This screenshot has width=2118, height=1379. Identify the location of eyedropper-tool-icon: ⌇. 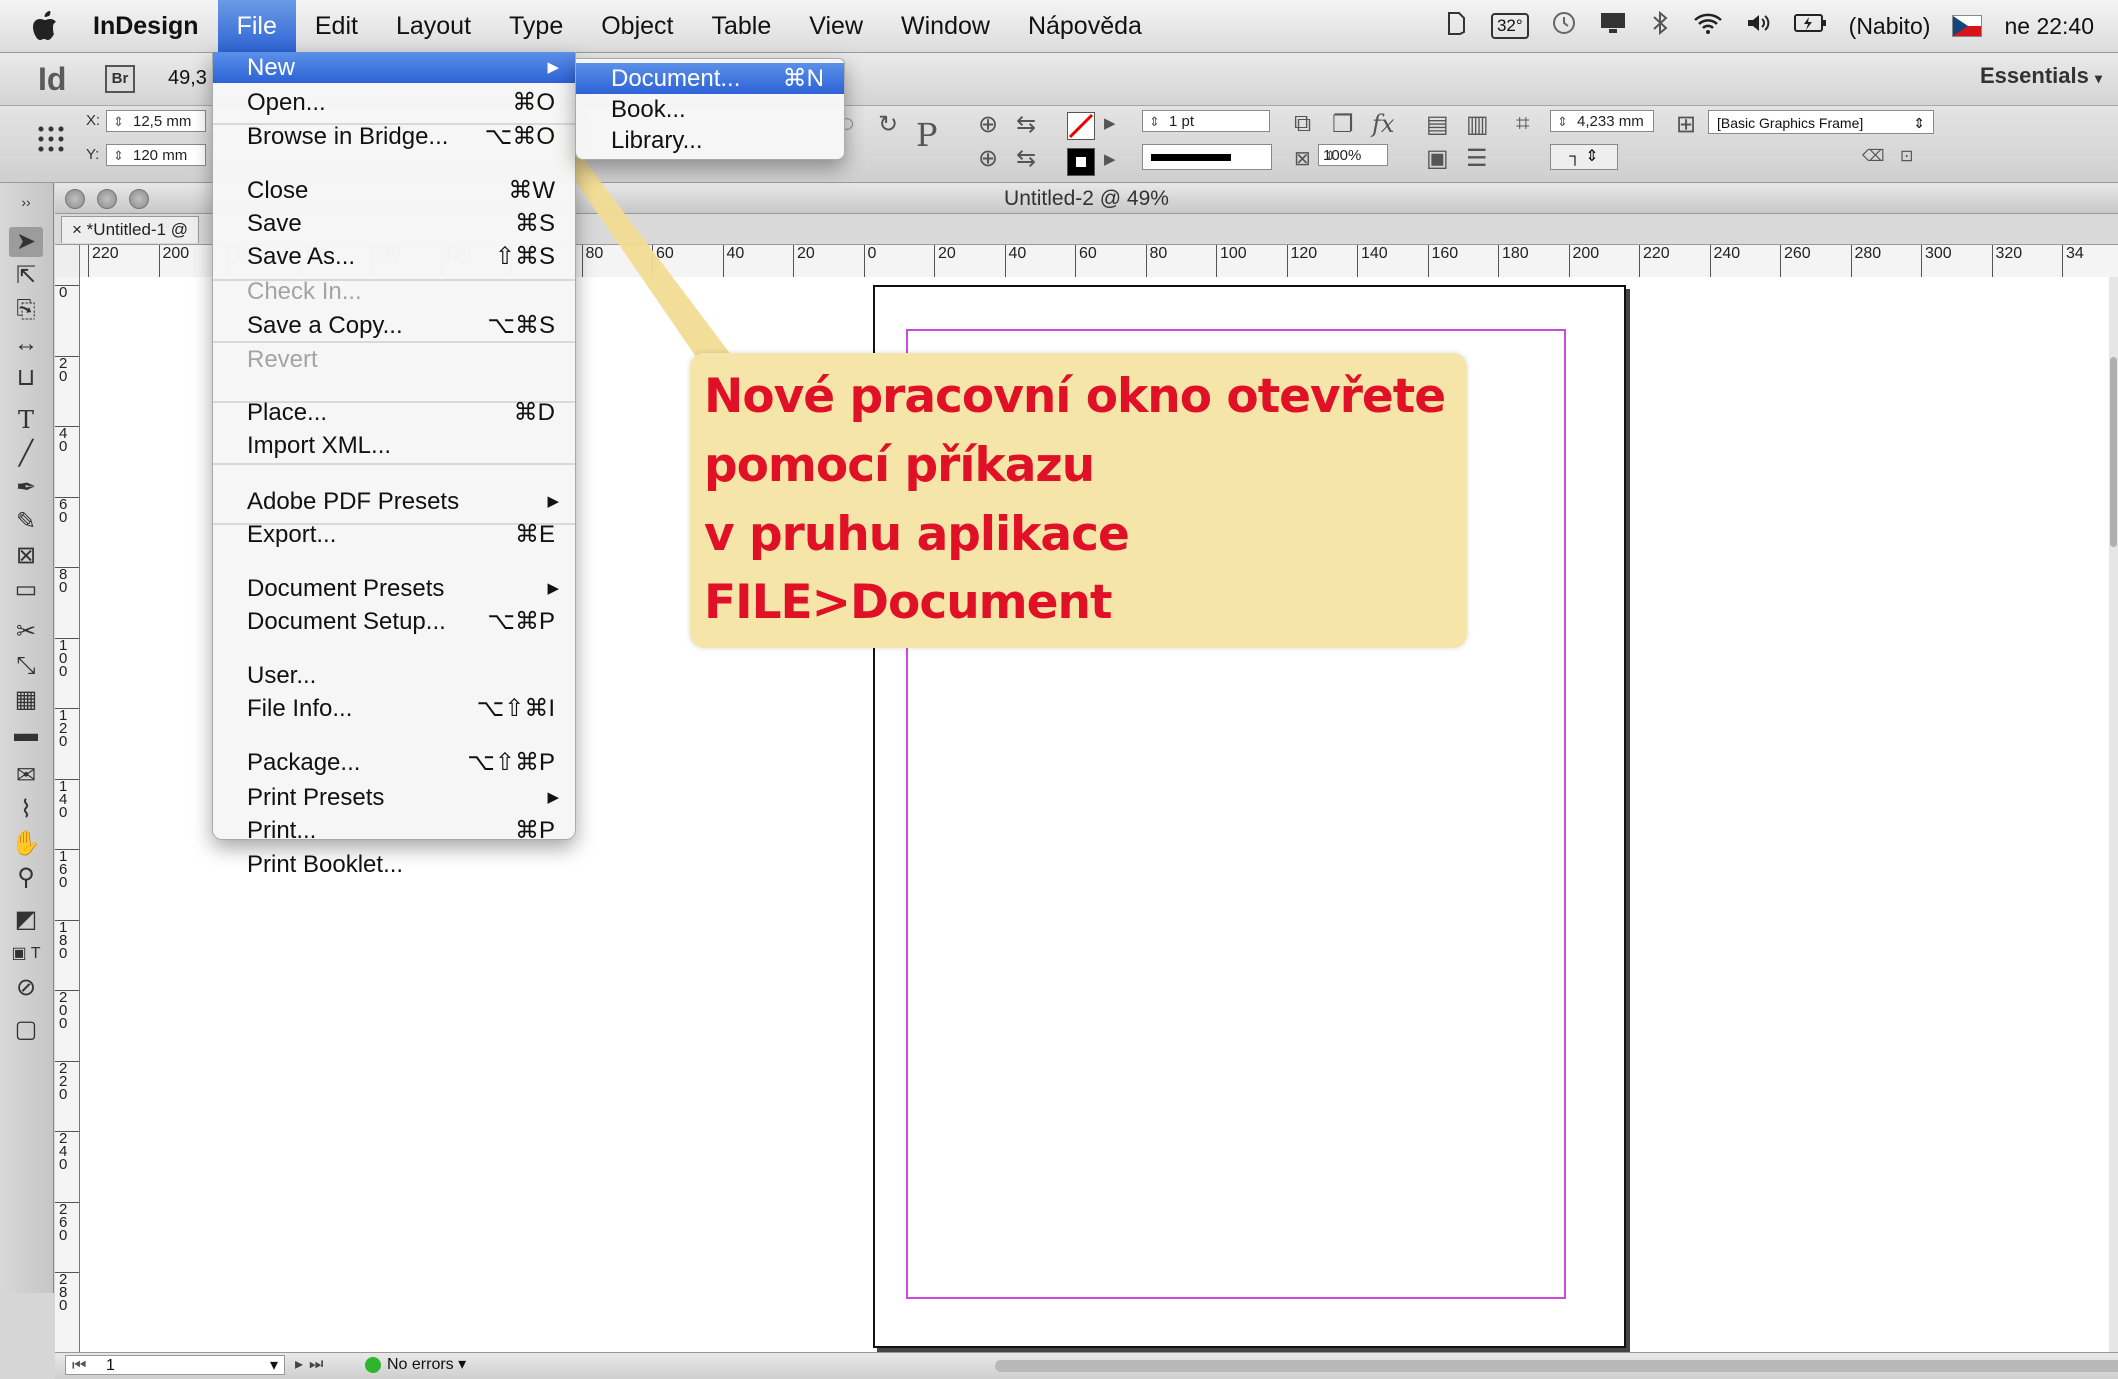
(26, 810).